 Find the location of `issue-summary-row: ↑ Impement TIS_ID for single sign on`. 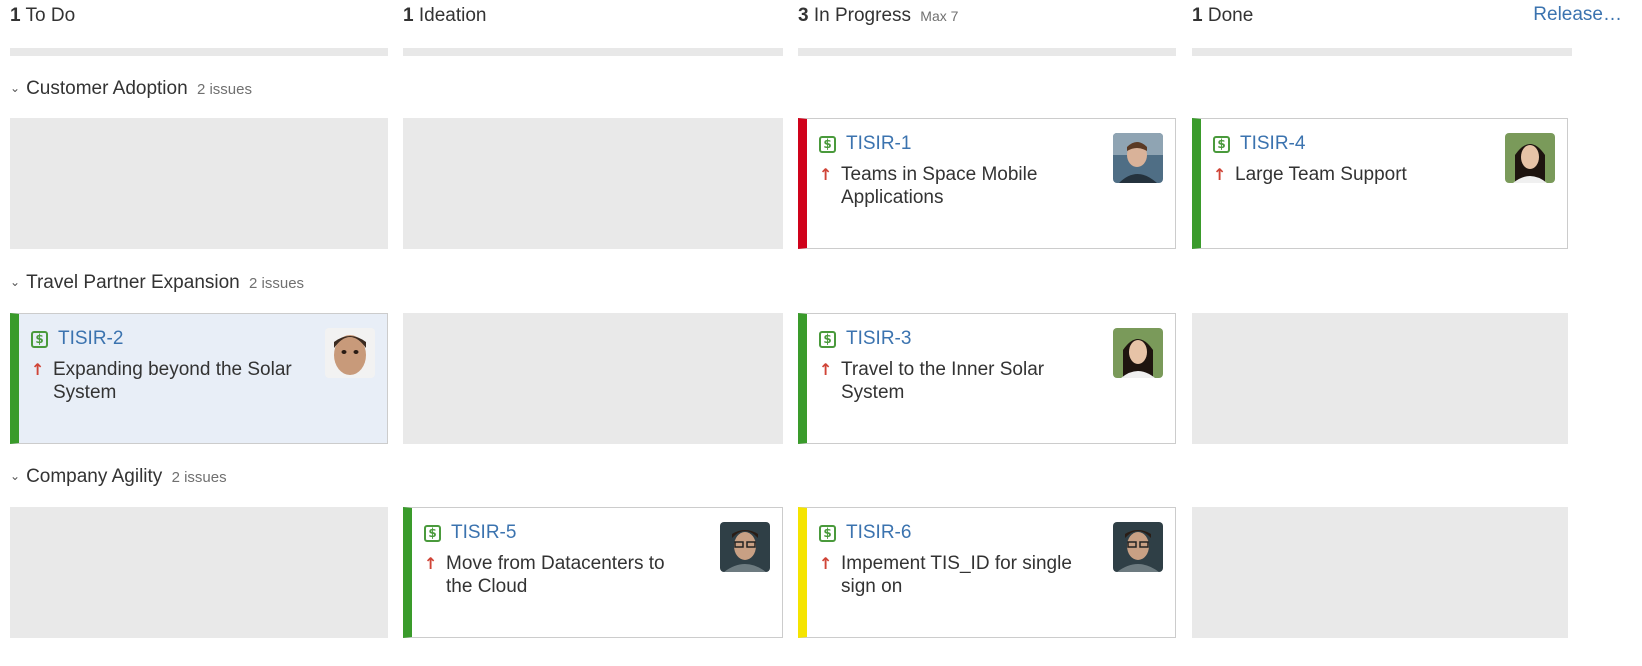

issue-summary-row: ↑ Impement TIS_ID for single sign on is located at coordinates (954, 575).